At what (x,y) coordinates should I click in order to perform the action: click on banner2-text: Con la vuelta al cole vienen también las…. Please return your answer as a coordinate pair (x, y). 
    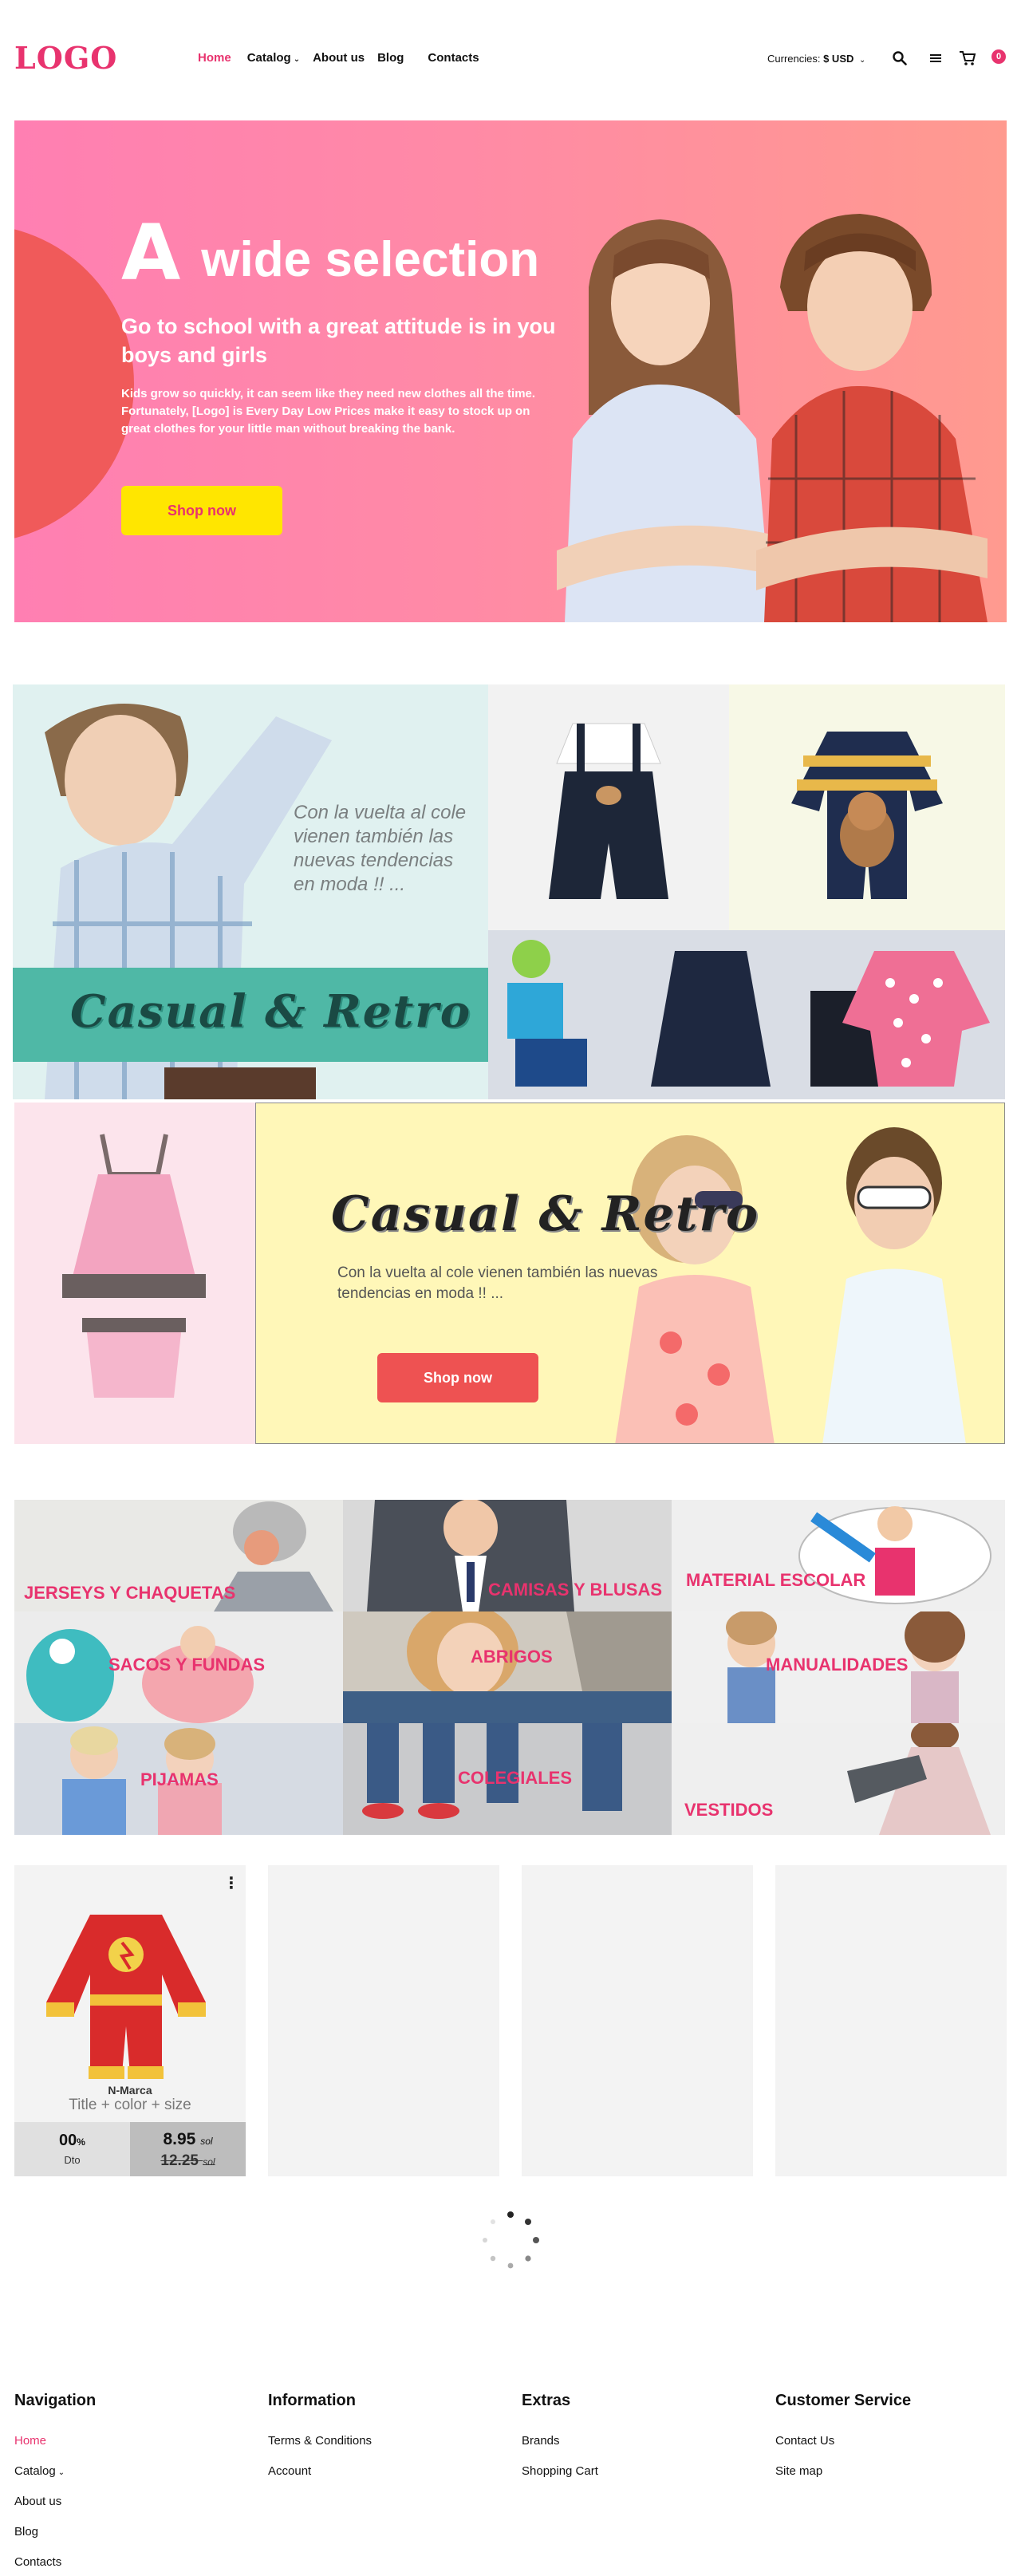
    Looking at the image, I should click on (497, 1283).